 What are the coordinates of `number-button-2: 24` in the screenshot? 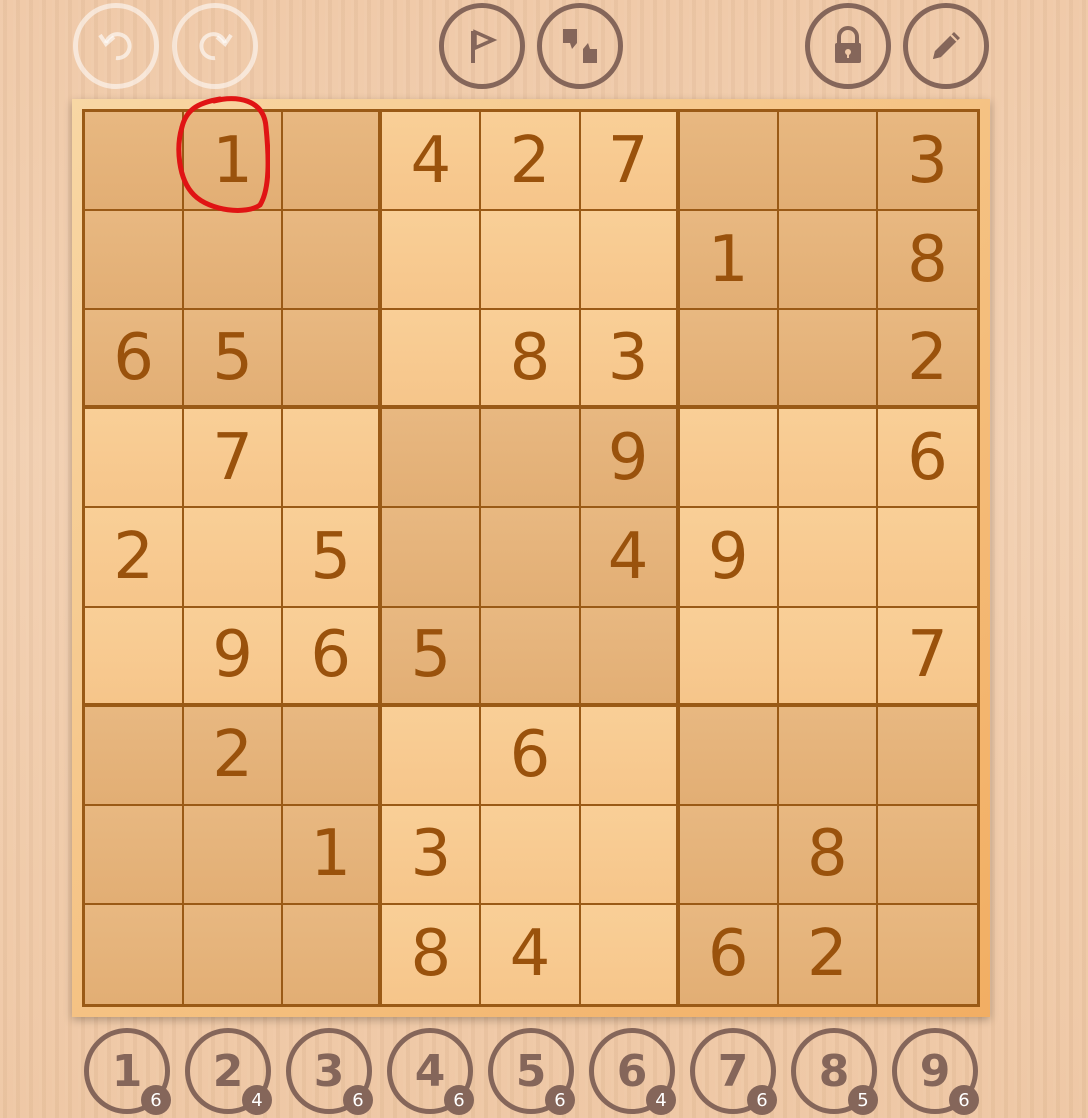 It's located at (228, 1071).